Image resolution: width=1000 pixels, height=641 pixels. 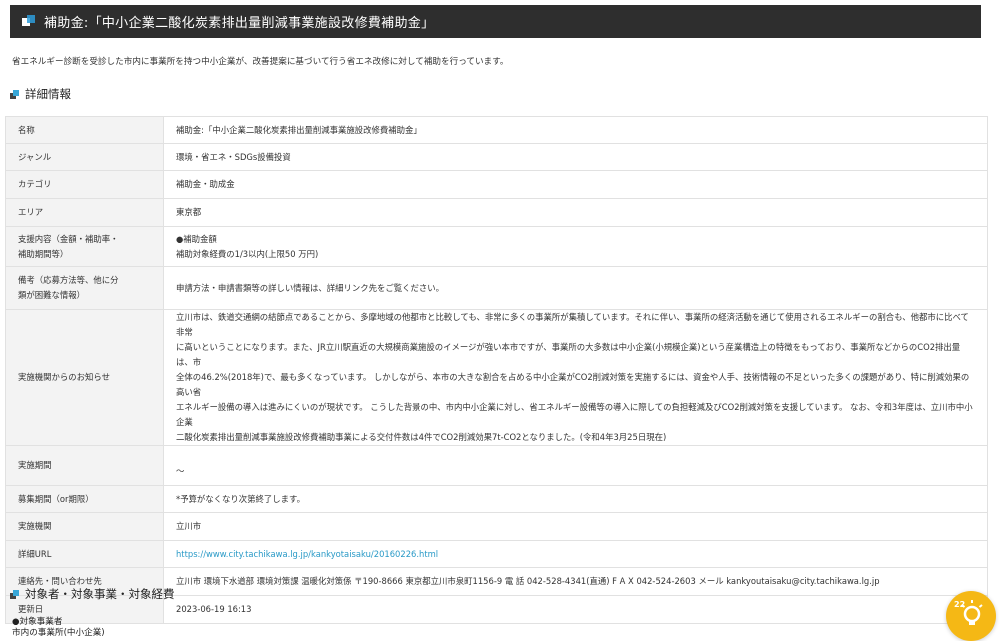 I want to click on row-label-line: 実施期間, so click(x=35, y=465).